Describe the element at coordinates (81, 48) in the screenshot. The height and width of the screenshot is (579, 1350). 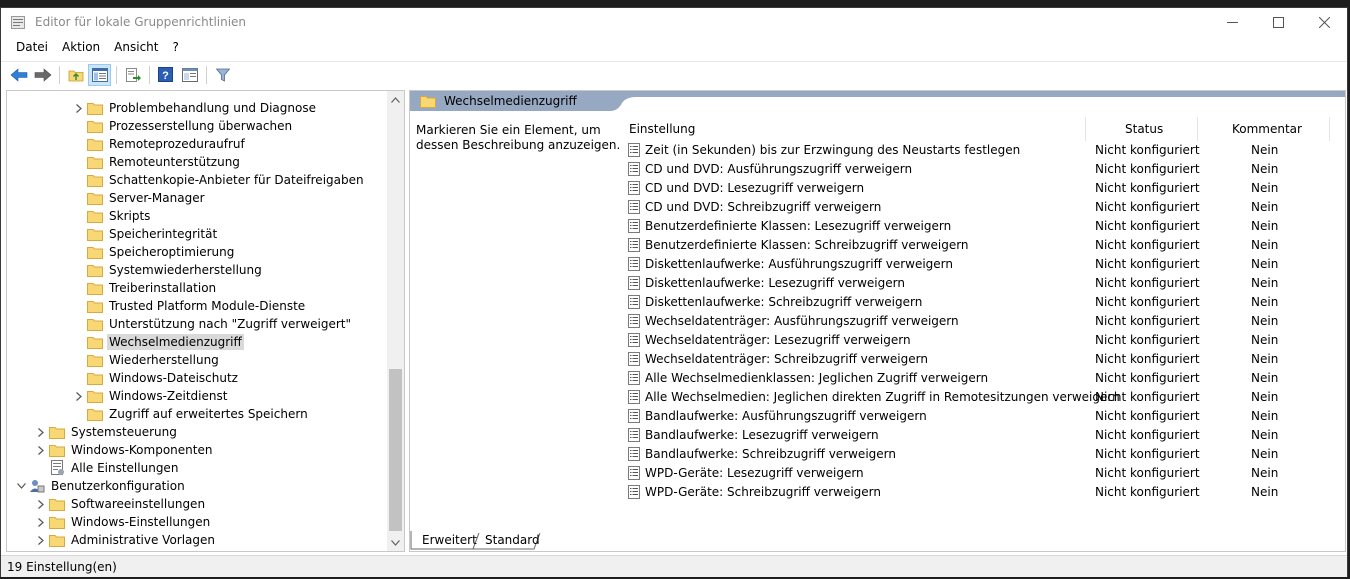
I see `menu-aktion: Aktion` at that location.